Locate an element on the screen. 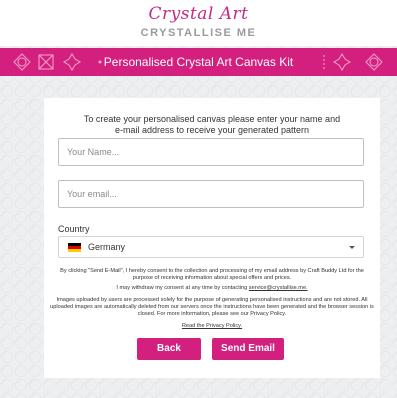 Image resolution: width=397 pixels, height=398 pixels. country-select: Germany is located at coordinates (211, 247).